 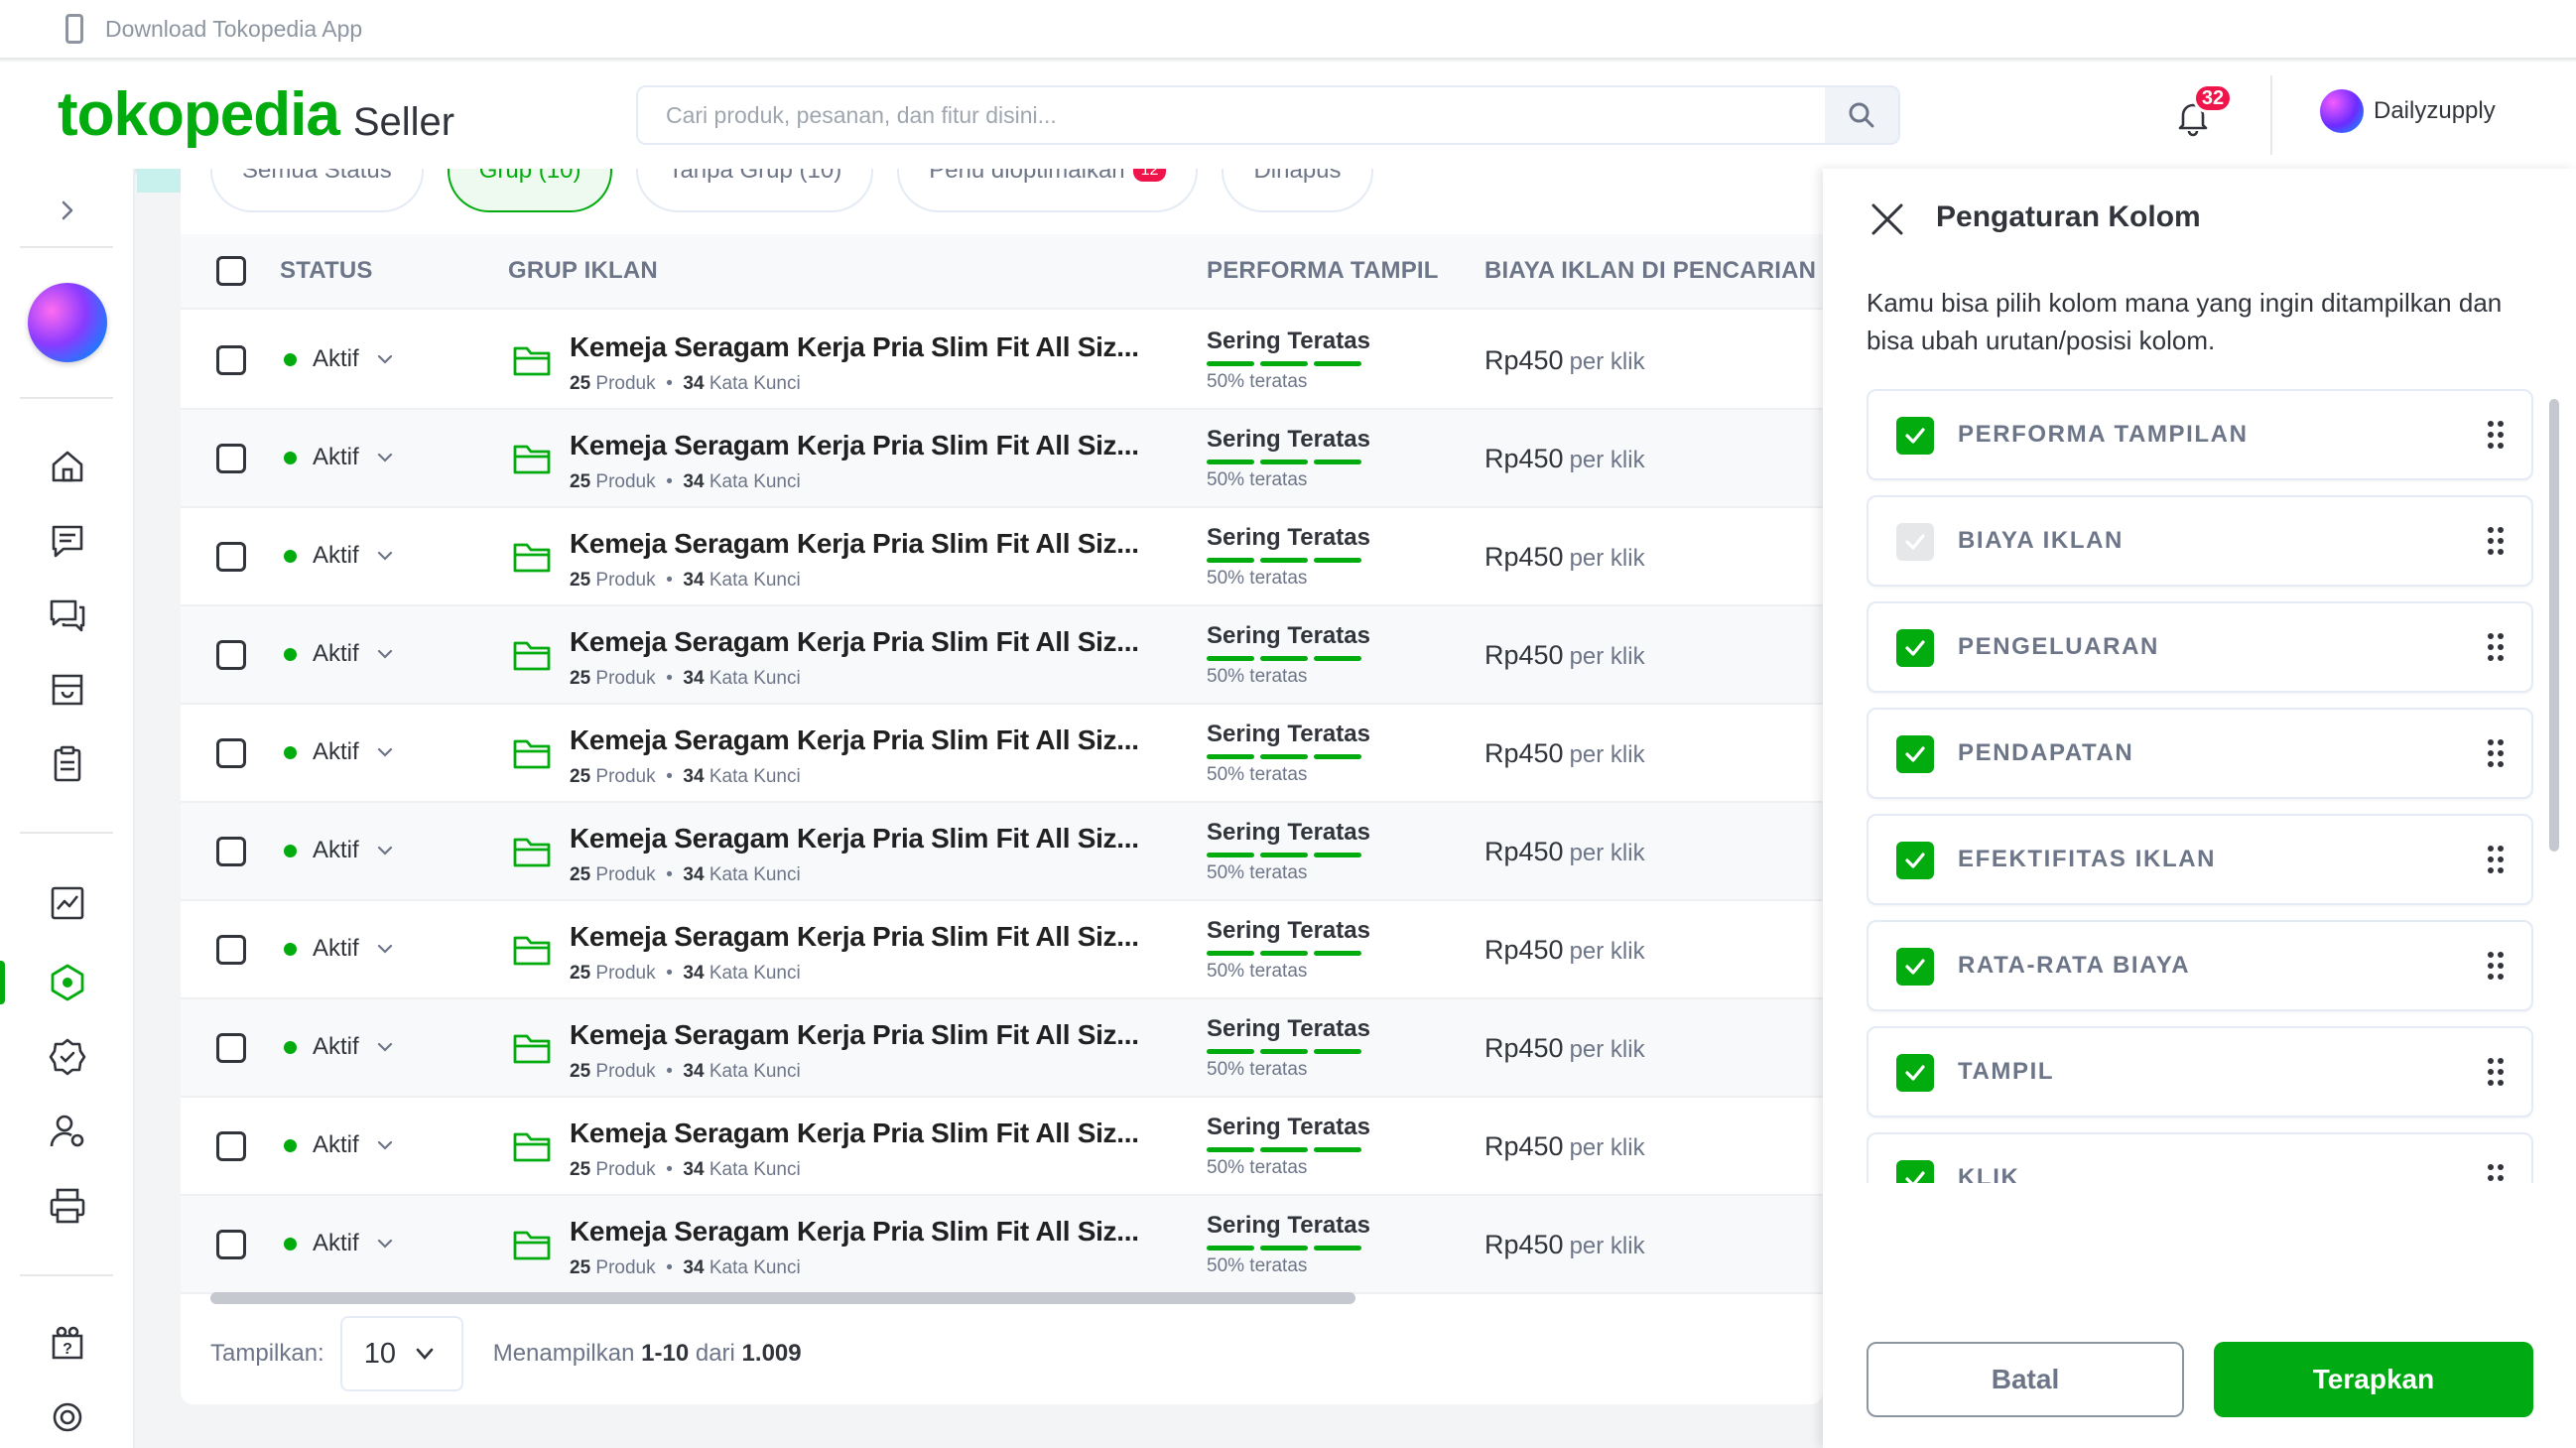 I want to click on column-option: KLIK, so click(x=2200, y=1158).